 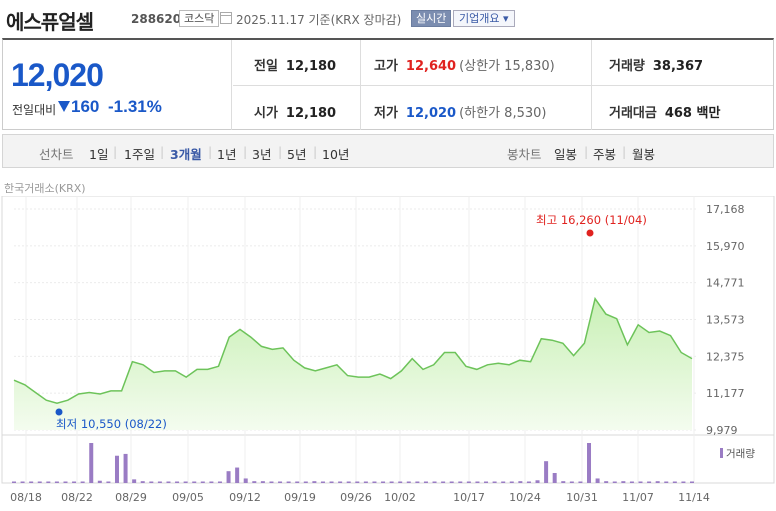 I want to click on x-tick-label: 10/02, so click(x=400, y=497).